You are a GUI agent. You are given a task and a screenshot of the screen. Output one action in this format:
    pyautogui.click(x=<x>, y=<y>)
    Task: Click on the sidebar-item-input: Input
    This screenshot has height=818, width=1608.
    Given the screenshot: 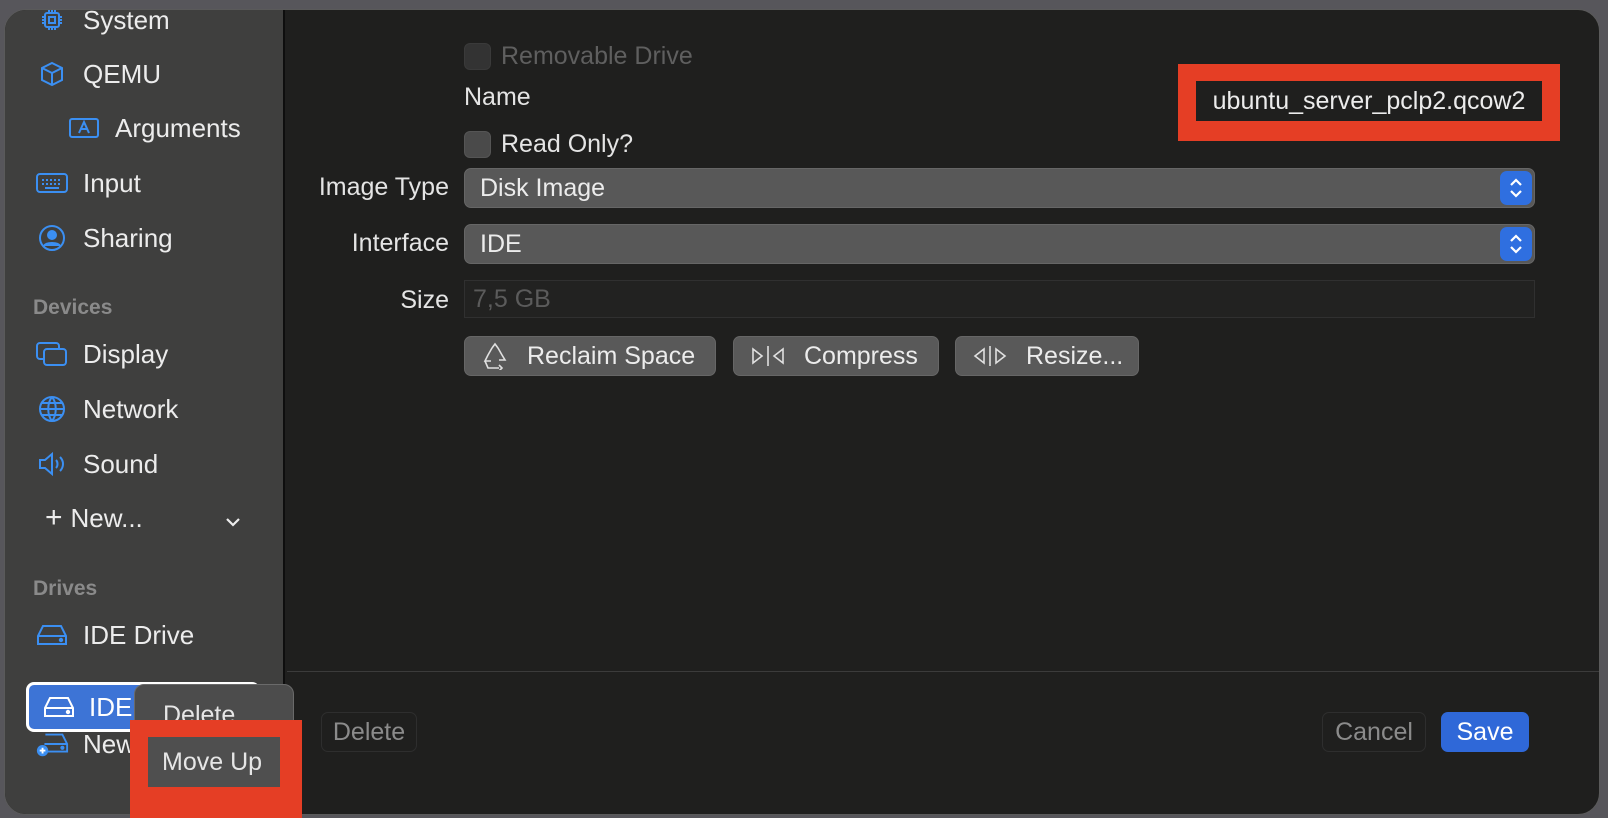 What is the action you would take?
    pyautogui.click(x=88, y=183)
    